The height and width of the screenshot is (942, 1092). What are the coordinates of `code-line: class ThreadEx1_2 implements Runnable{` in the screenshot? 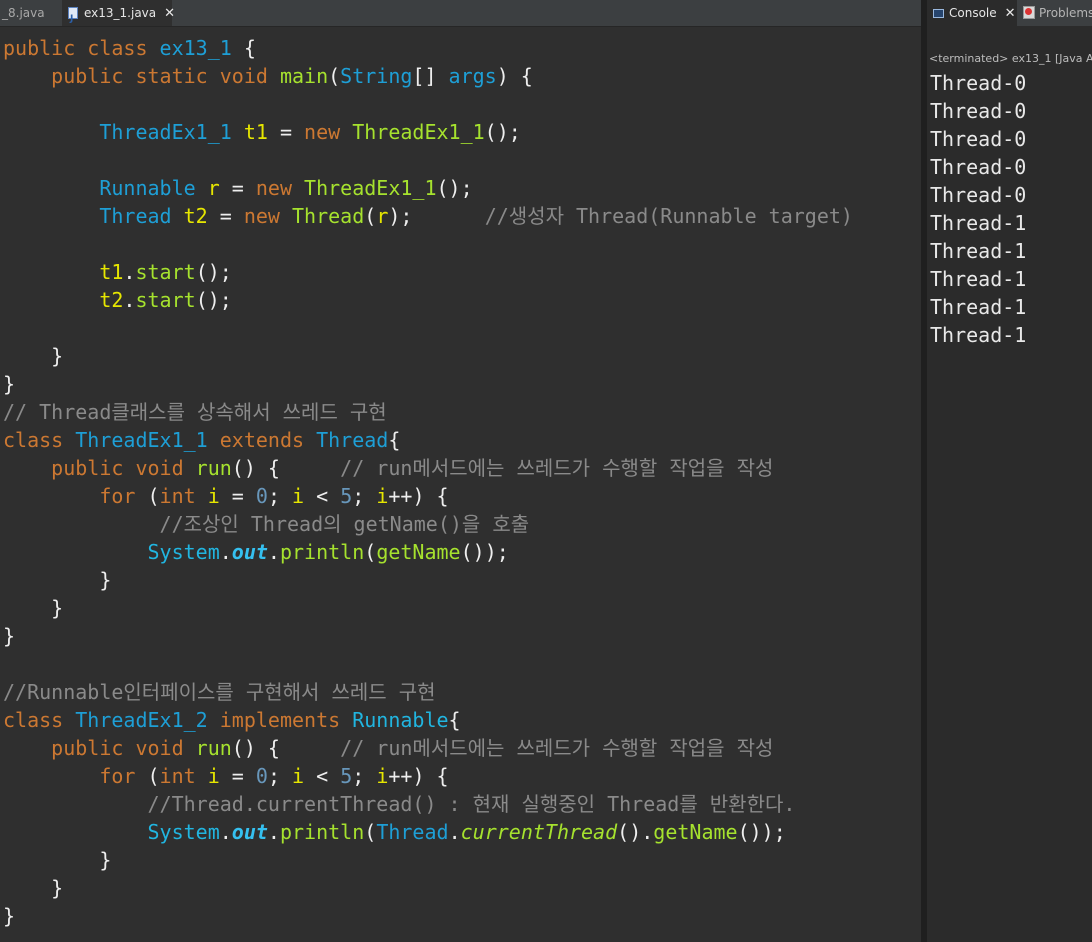 It's located at (428, 720).